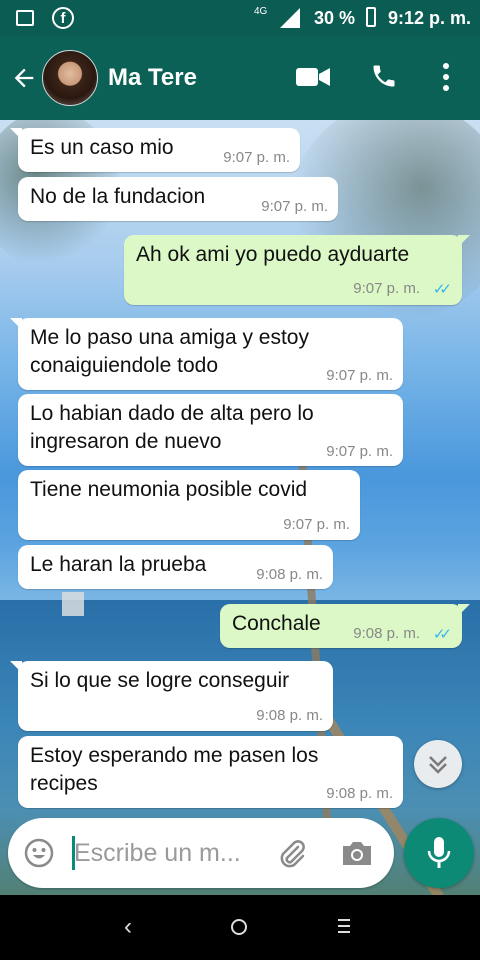 This screenshot has height=960, width=480. I want to click on avatar, so click(70, 78).